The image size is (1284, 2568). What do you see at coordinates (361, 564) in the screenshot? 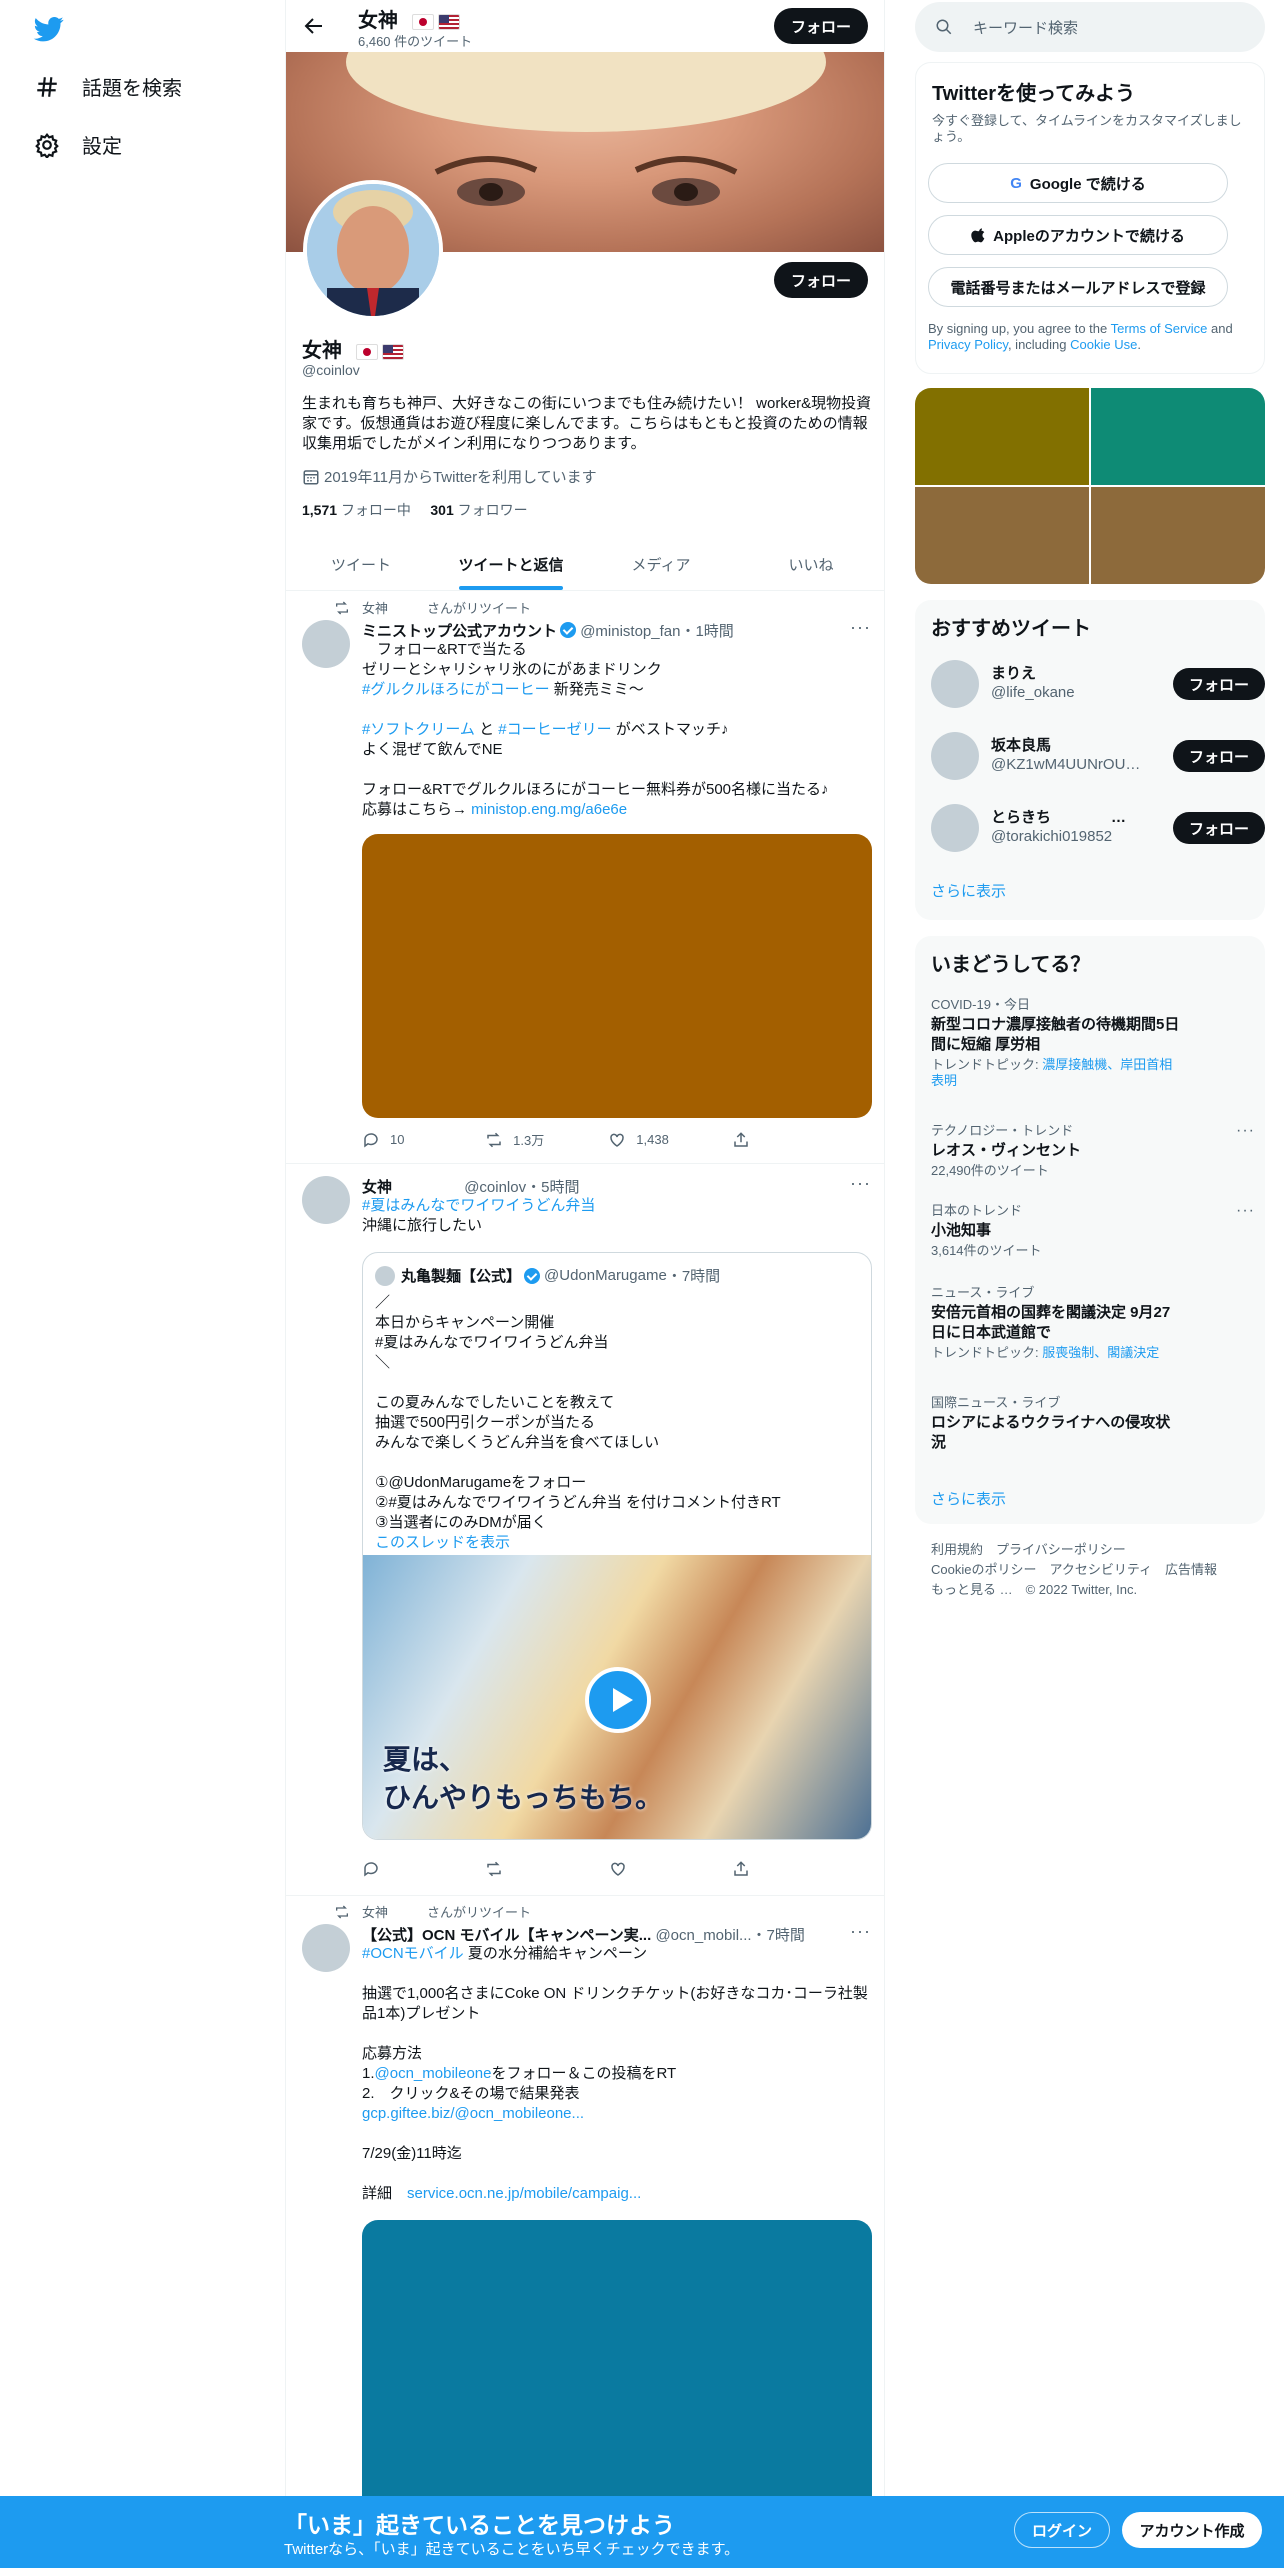
I see `tab-tweets: ツイート` at bounding box center [361, 564].